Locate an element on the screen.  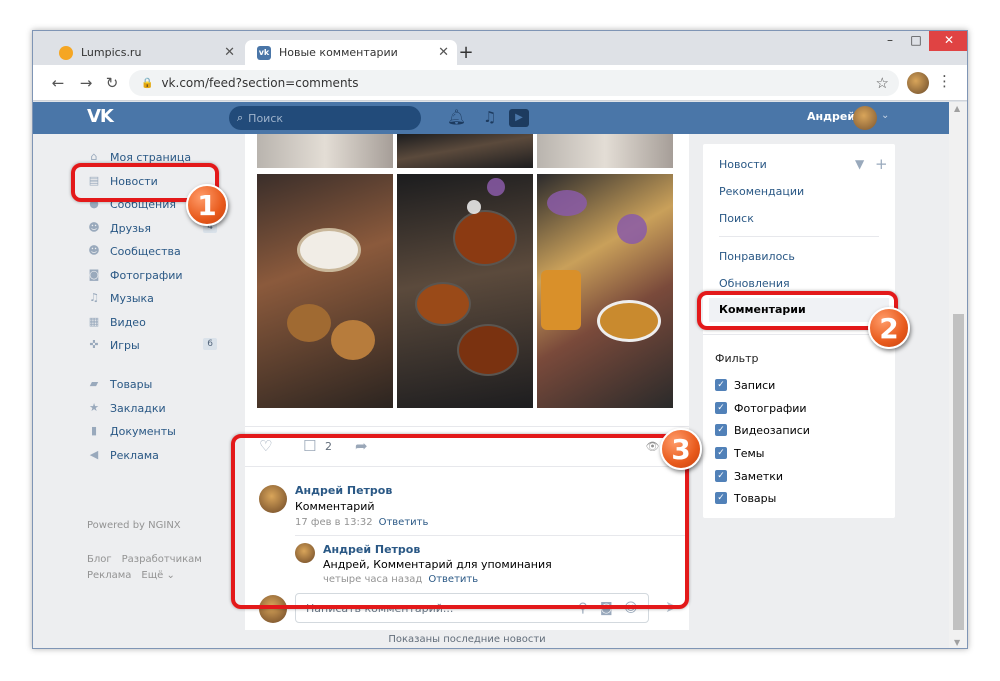
scroll-down-icon: ▼ is located at coordinates (957, 642).